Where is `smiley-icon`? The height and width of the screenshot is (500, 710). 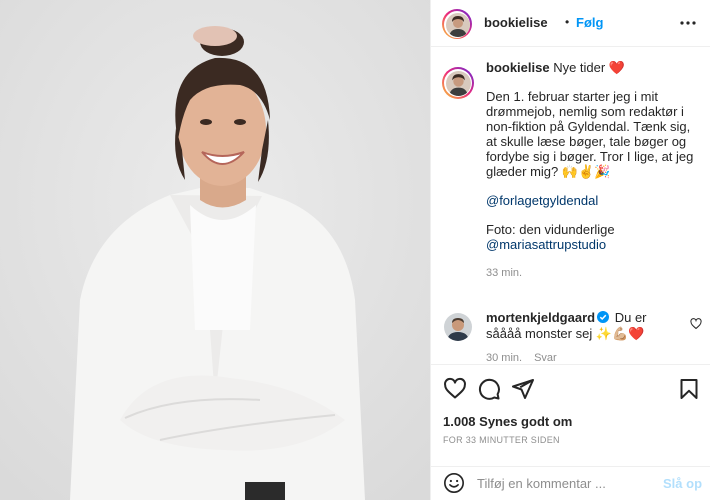
smiley-icon is located at coordinates (454, 483).